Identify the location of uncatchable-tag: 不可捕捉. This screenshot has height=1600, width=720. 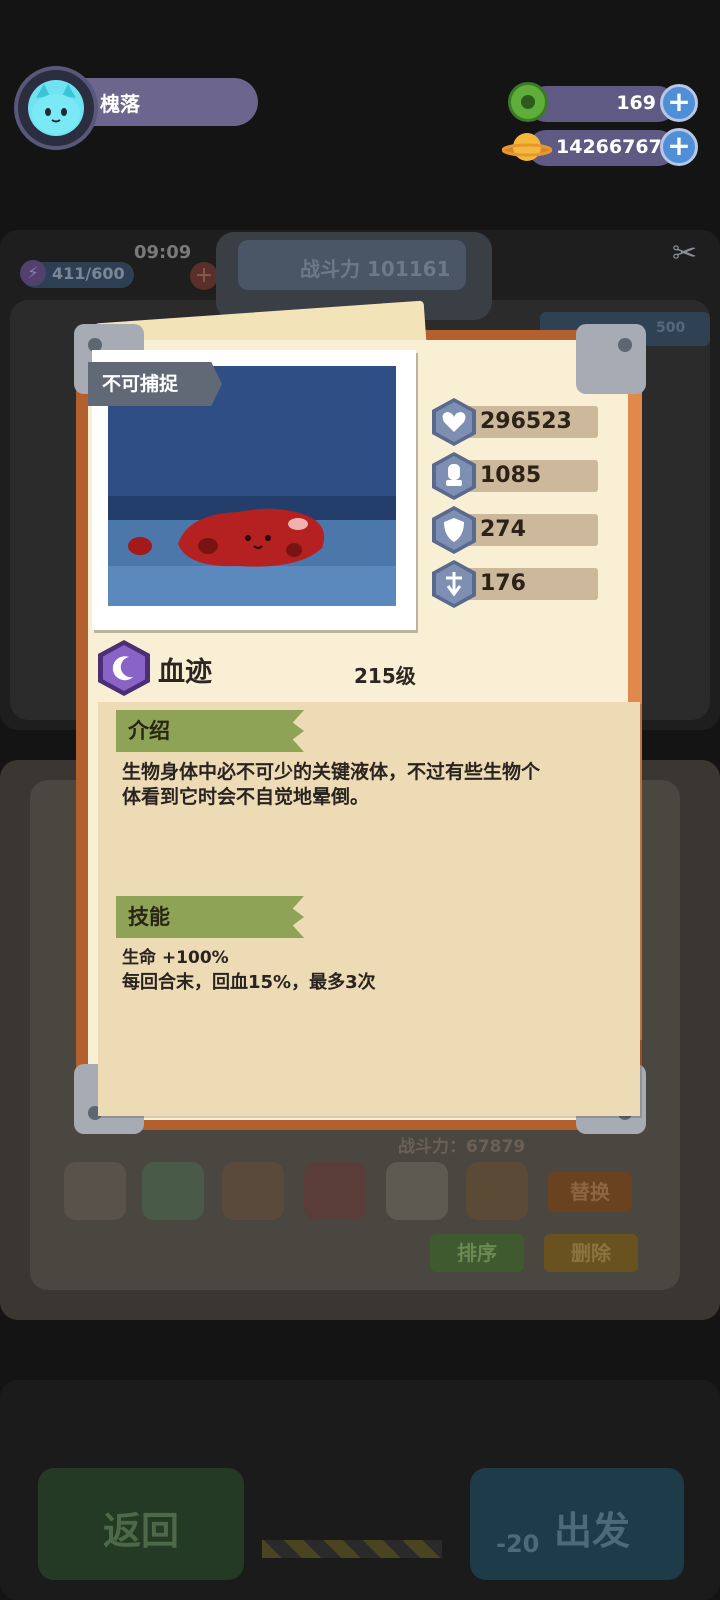
(155, 384).